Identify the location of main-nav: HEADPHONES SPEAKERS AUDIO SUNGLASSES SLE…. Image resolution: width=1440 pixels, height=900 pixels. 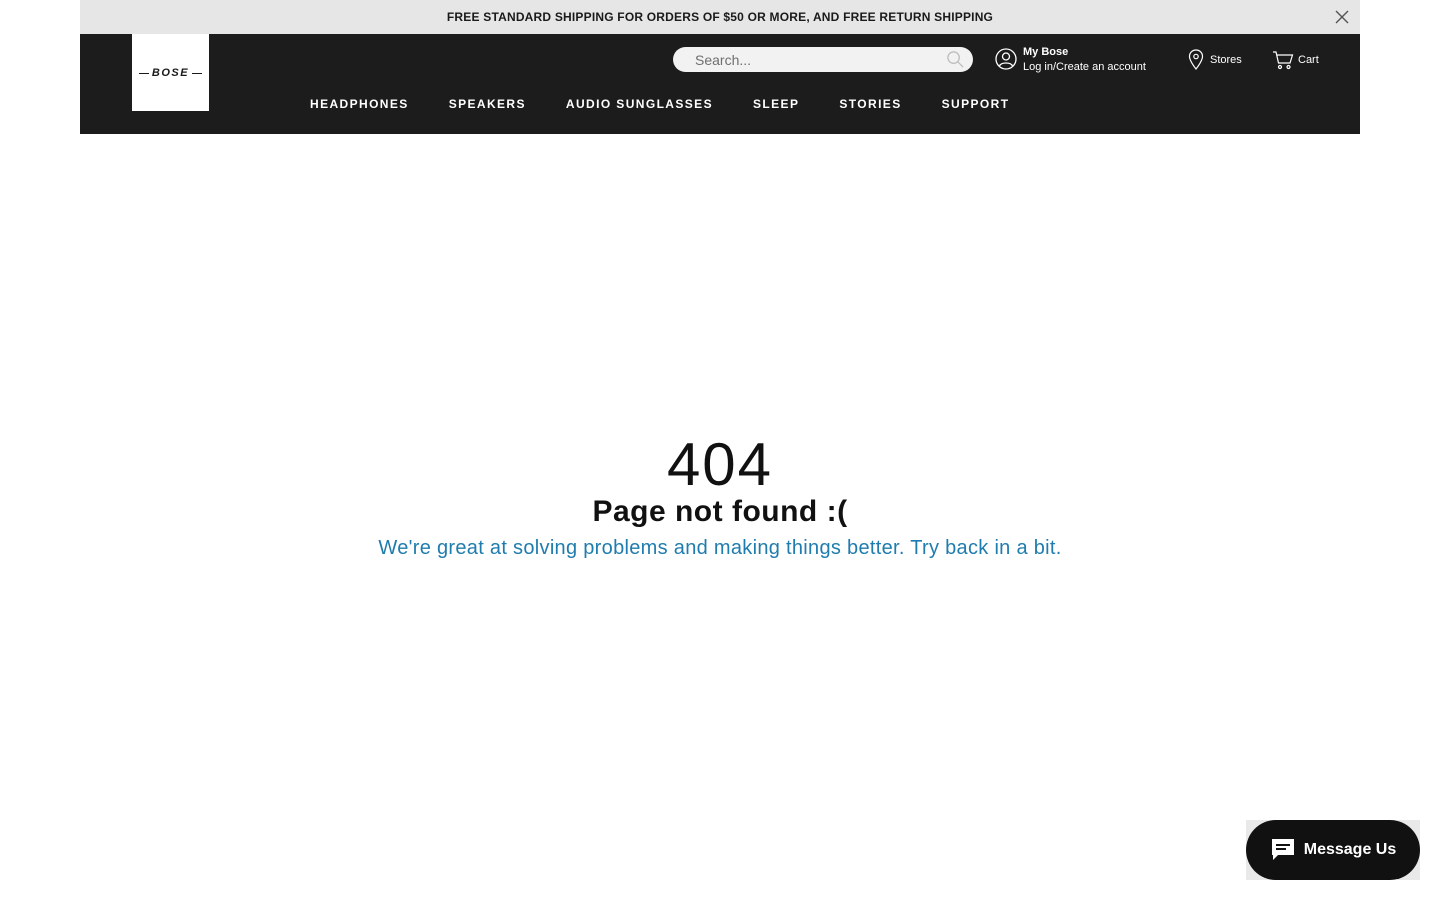
(679, 104).